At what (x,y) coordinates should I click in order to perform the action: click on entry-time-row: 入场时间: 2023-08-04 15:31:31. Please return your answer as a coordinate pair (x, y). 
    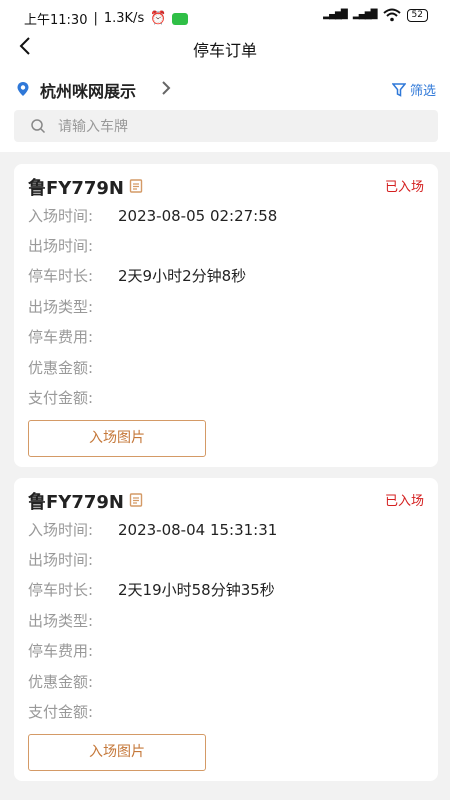
    Looking at the image, I should click on (152, 529).